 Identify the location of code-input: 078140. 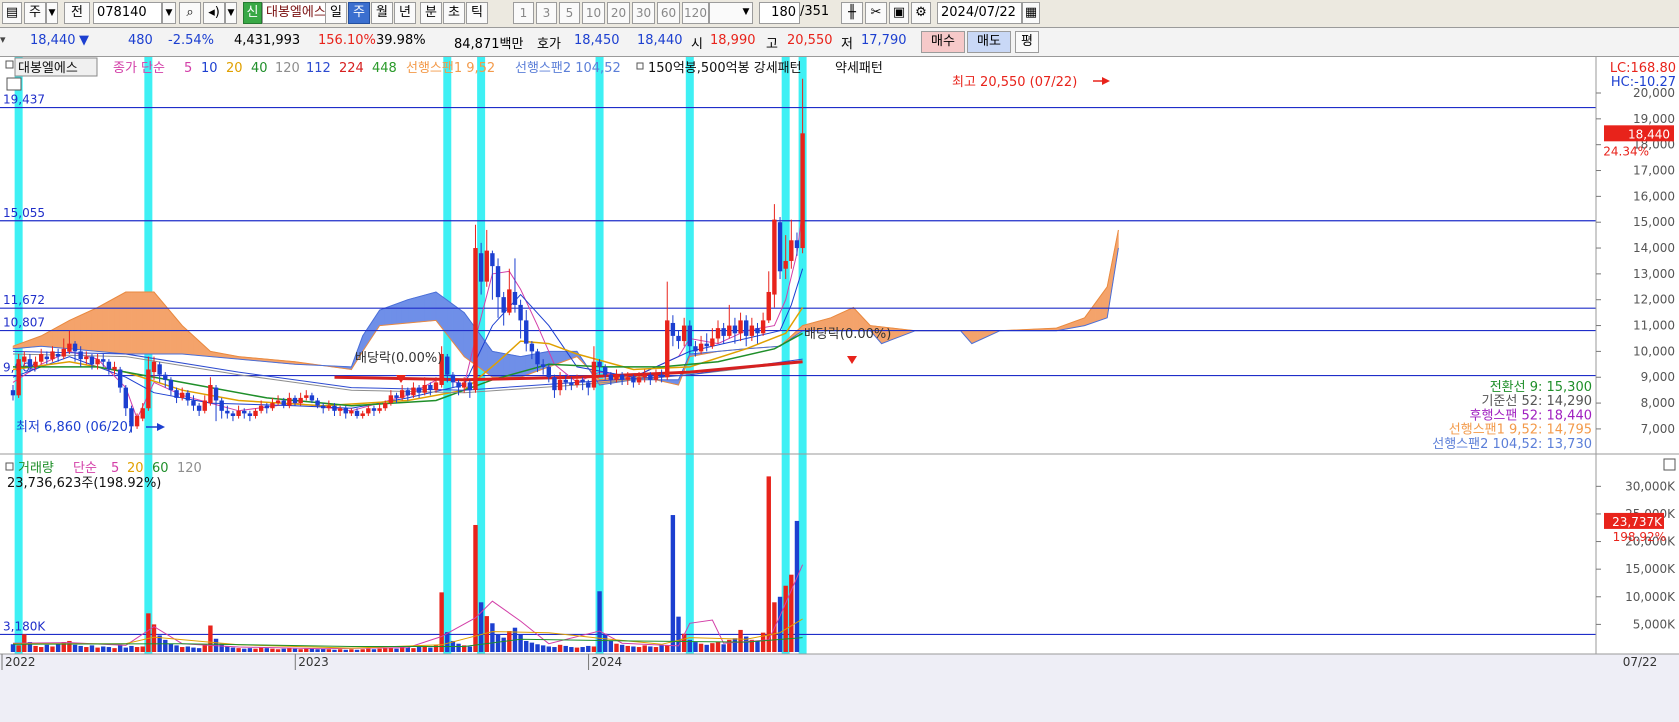
(127, 13).